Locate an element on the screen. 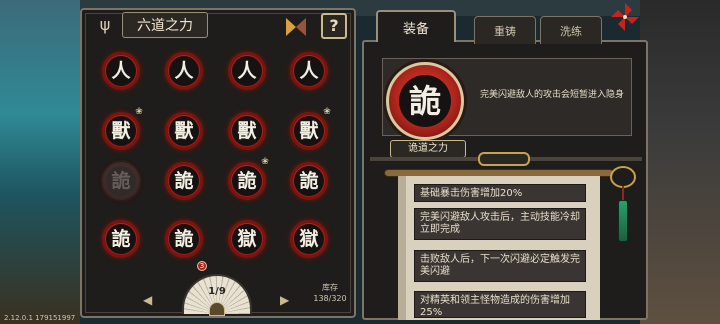 The height and width of the screenshot is (324, 720). effect-entry-2: 完美闪避敌人攻击后，主动技能冷却立即完成 is located at coordinates (500, 224).